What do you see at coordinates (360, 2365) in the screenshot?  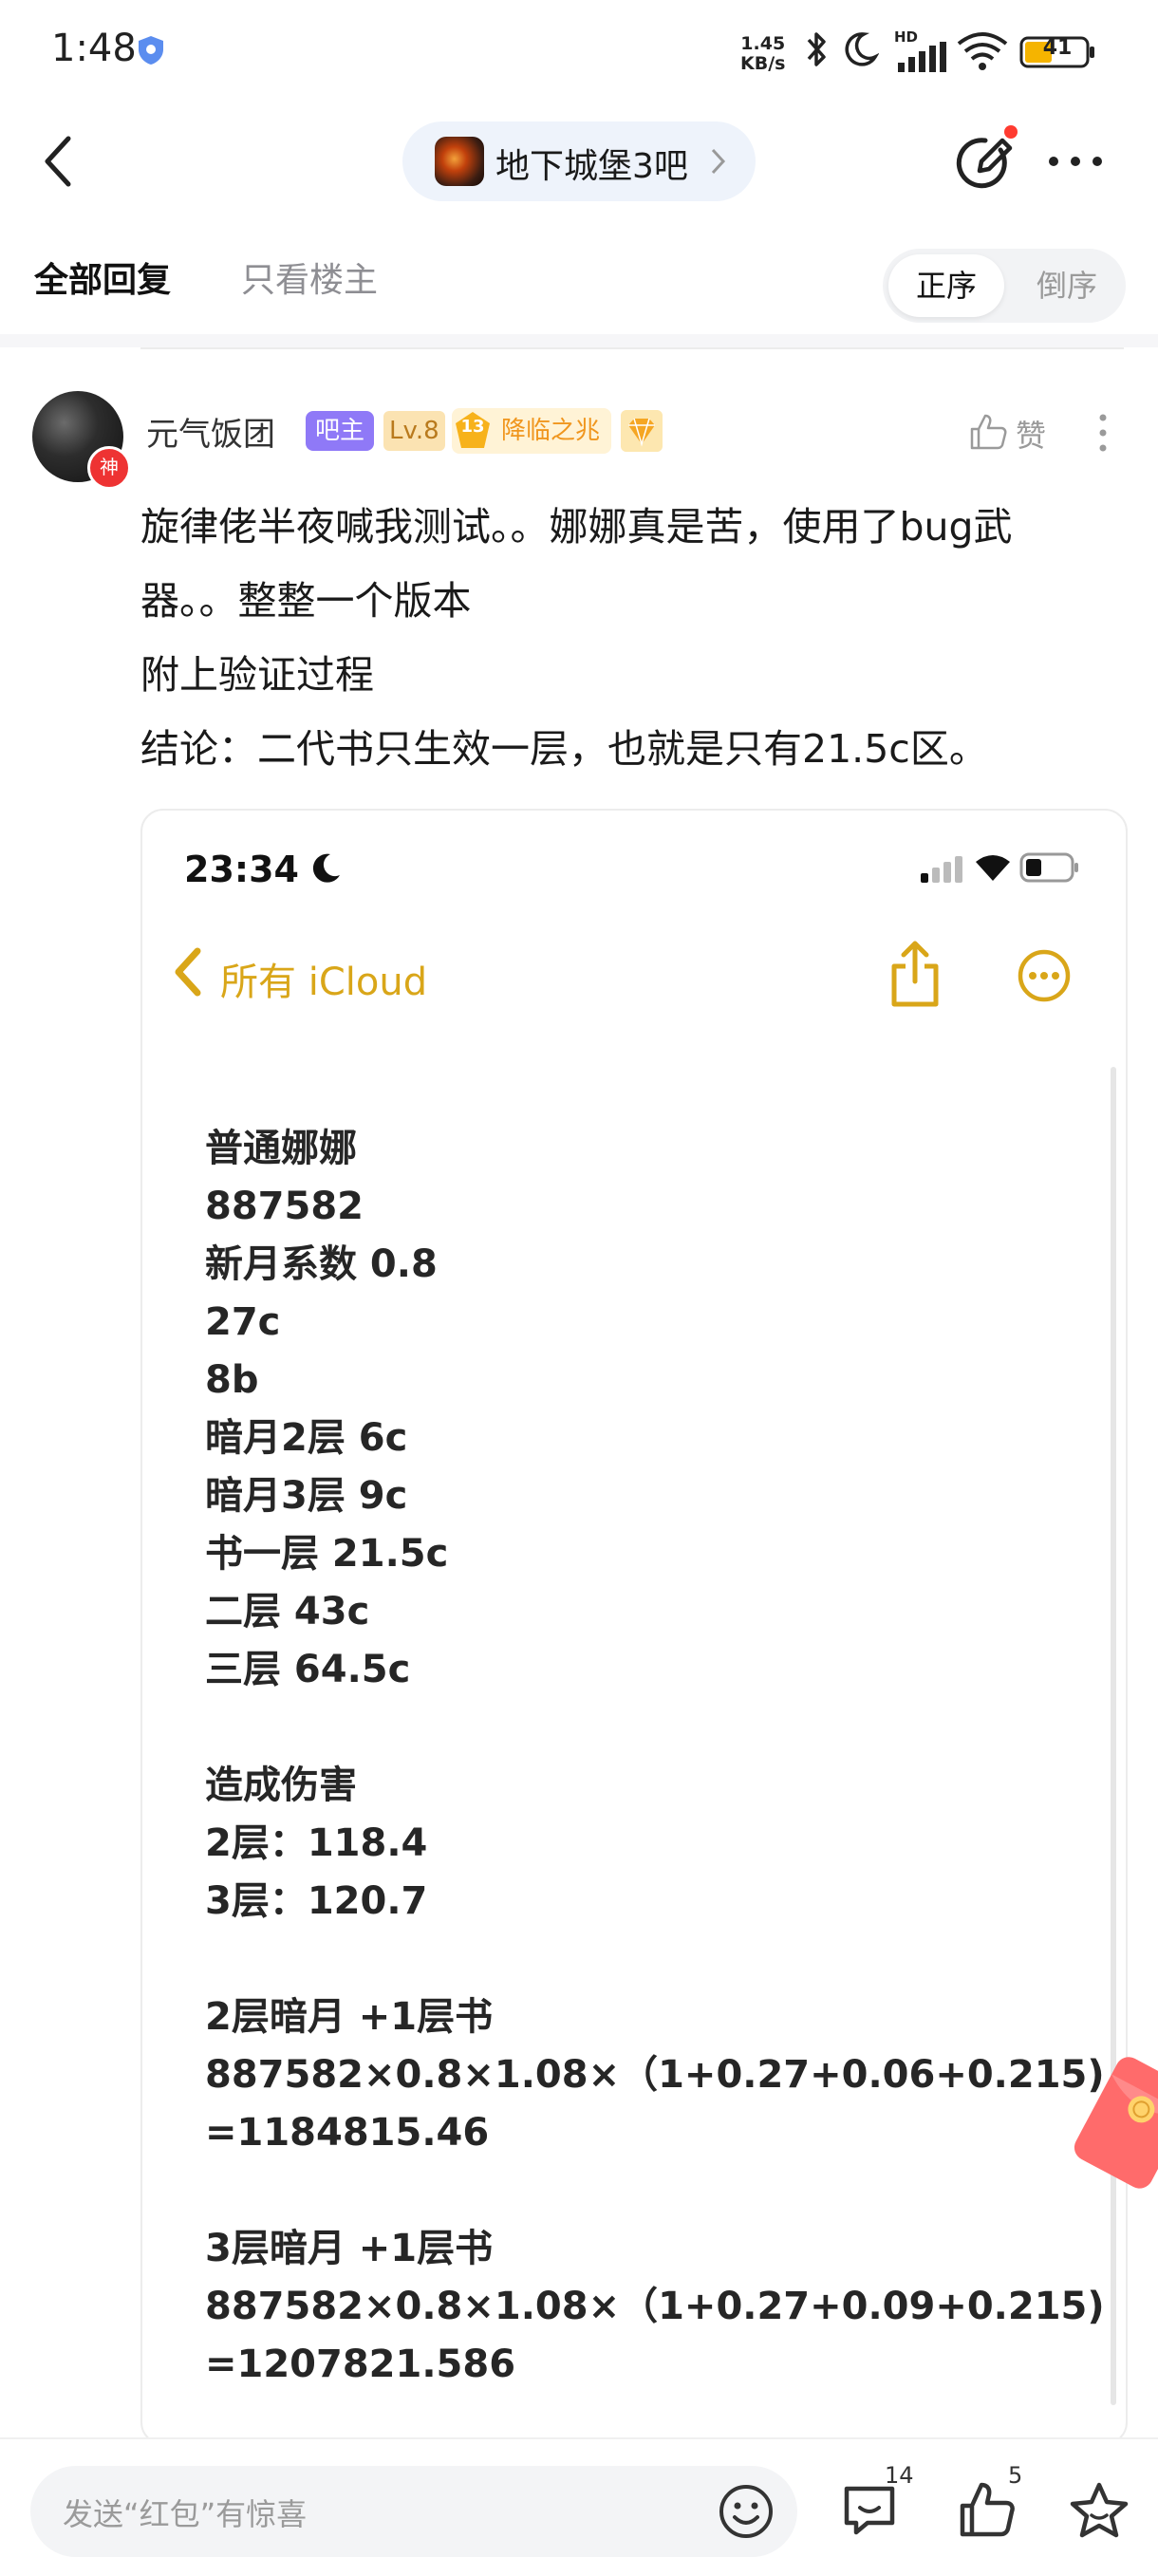 I see `note-line: =1207821.586` at bounding box center [360, 2365].